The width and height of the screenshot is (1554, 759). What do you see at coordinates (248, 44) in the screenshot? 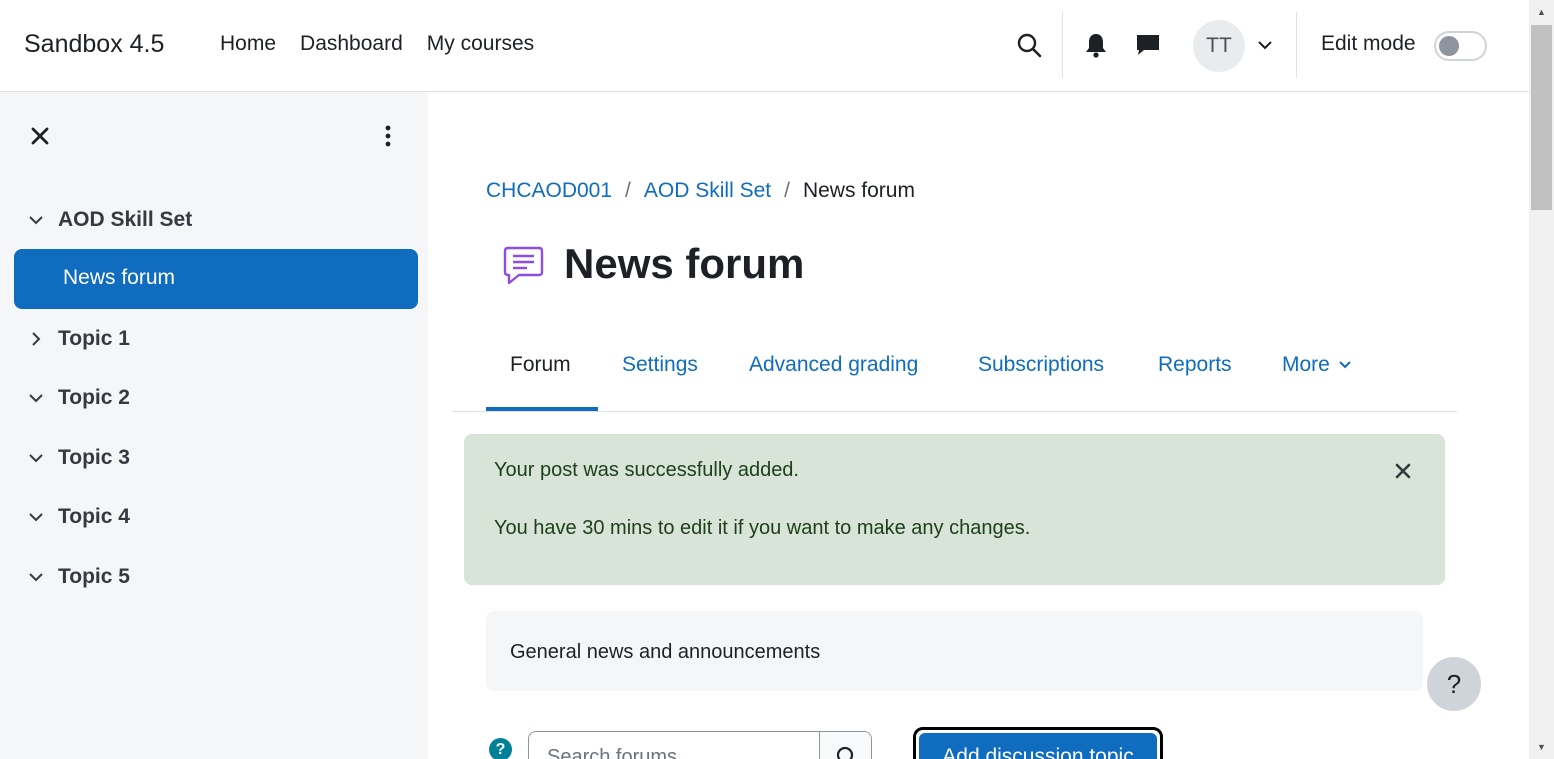
I see `nav-home-link: Home` at bounding box center [248, 44].